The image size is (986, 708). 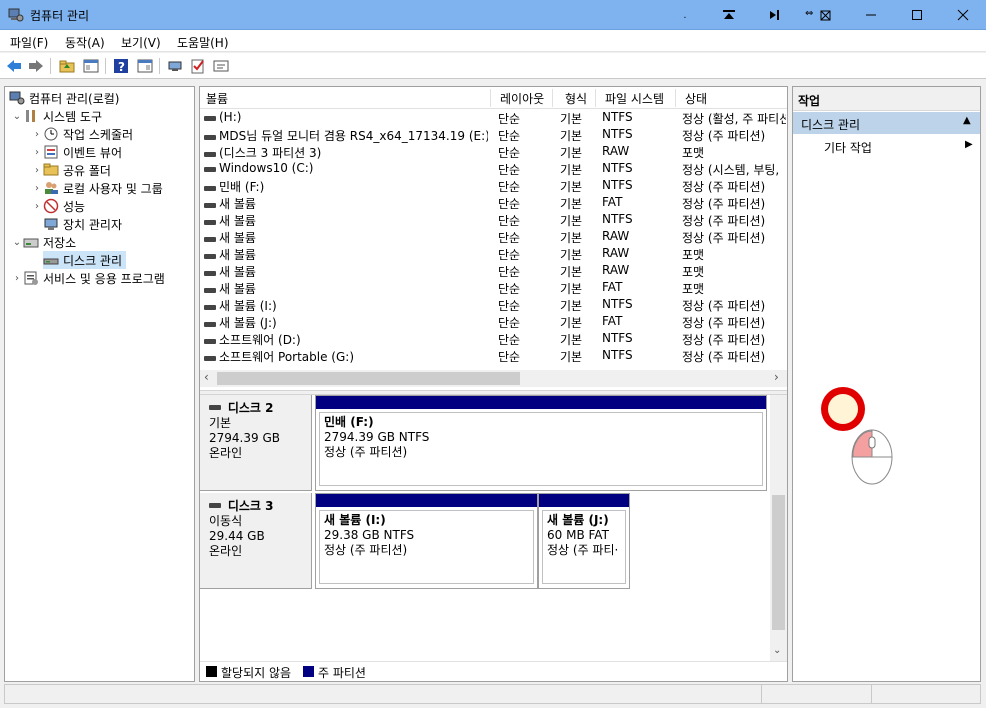 I want to click on tree-label: 작업 스케줄러, so click(x=98, y=134).